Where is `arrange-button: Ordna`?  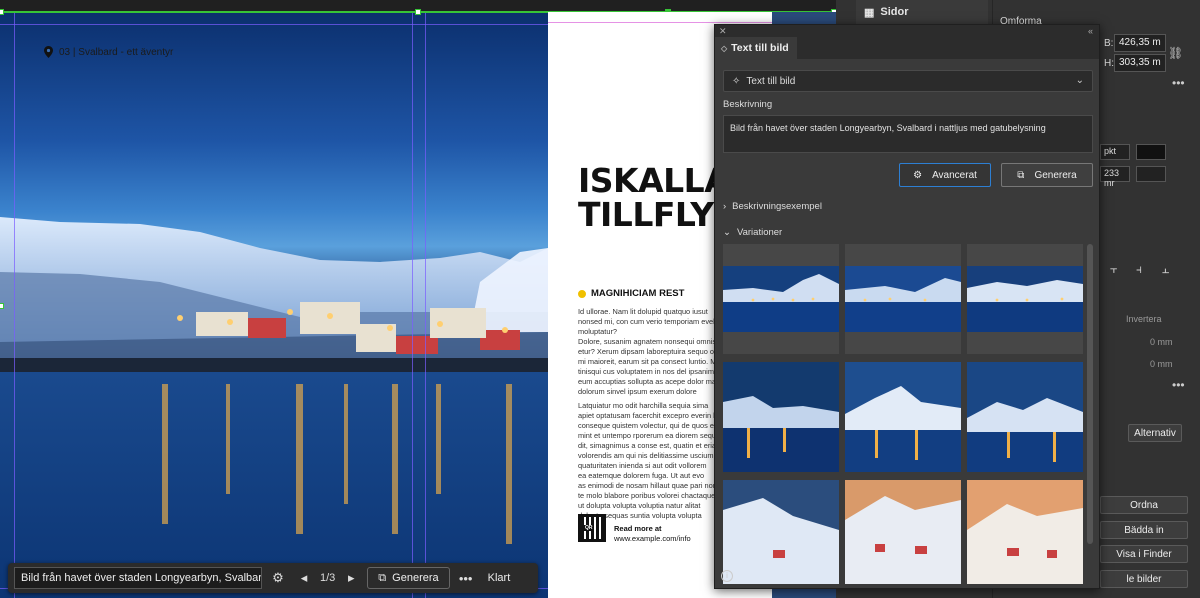
arrange-button: Ordna is located at coordinates (1144, 505).